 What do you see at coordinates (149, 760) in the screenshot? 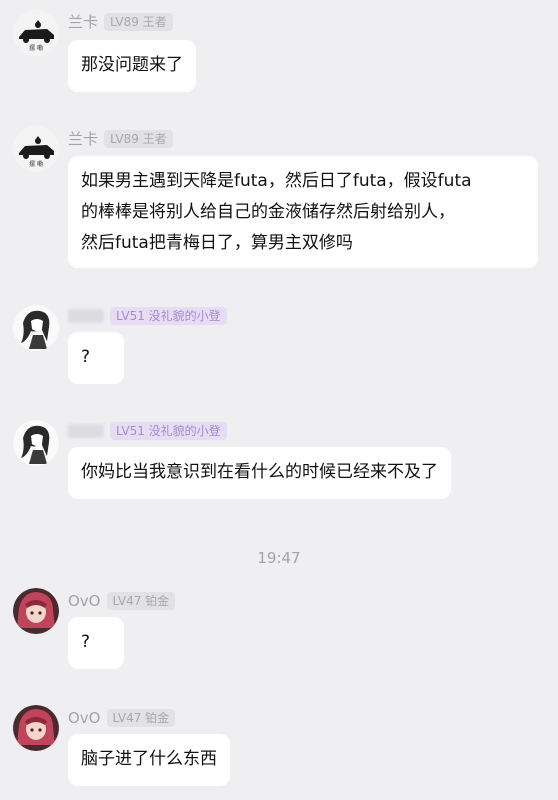
I see `message-bubble: 脑子进了什么东西` at bounding box center [149, 760].